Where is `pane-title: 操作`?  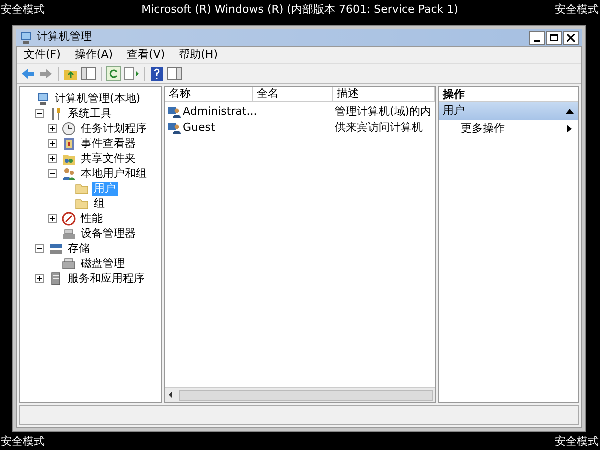 pane-title: 操作 is located at coordinates (454, 94).